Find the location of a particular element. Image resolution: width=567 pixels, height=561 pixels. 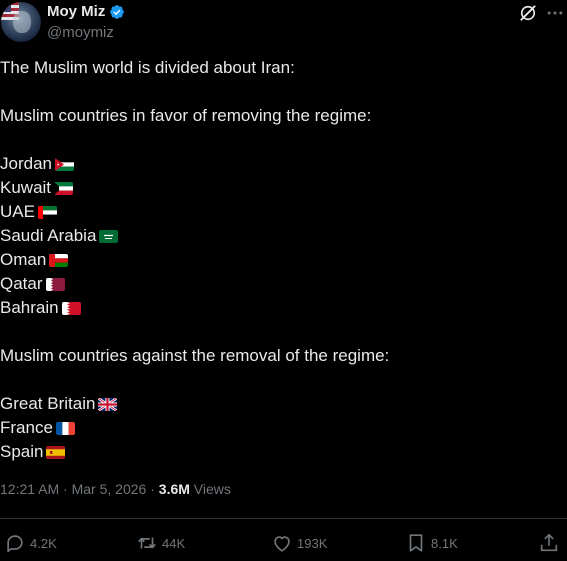

reply-icon is located at coordinates (15, 544).